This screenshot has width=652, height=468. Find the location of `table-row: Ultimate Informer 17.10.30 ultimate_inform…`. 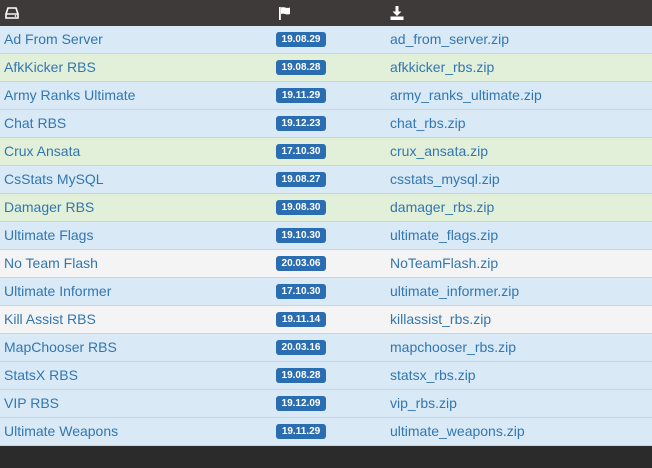

table-row: Ultimate Informer 17.10.30 ultimate_inform… is located at coordinates (326, 292).